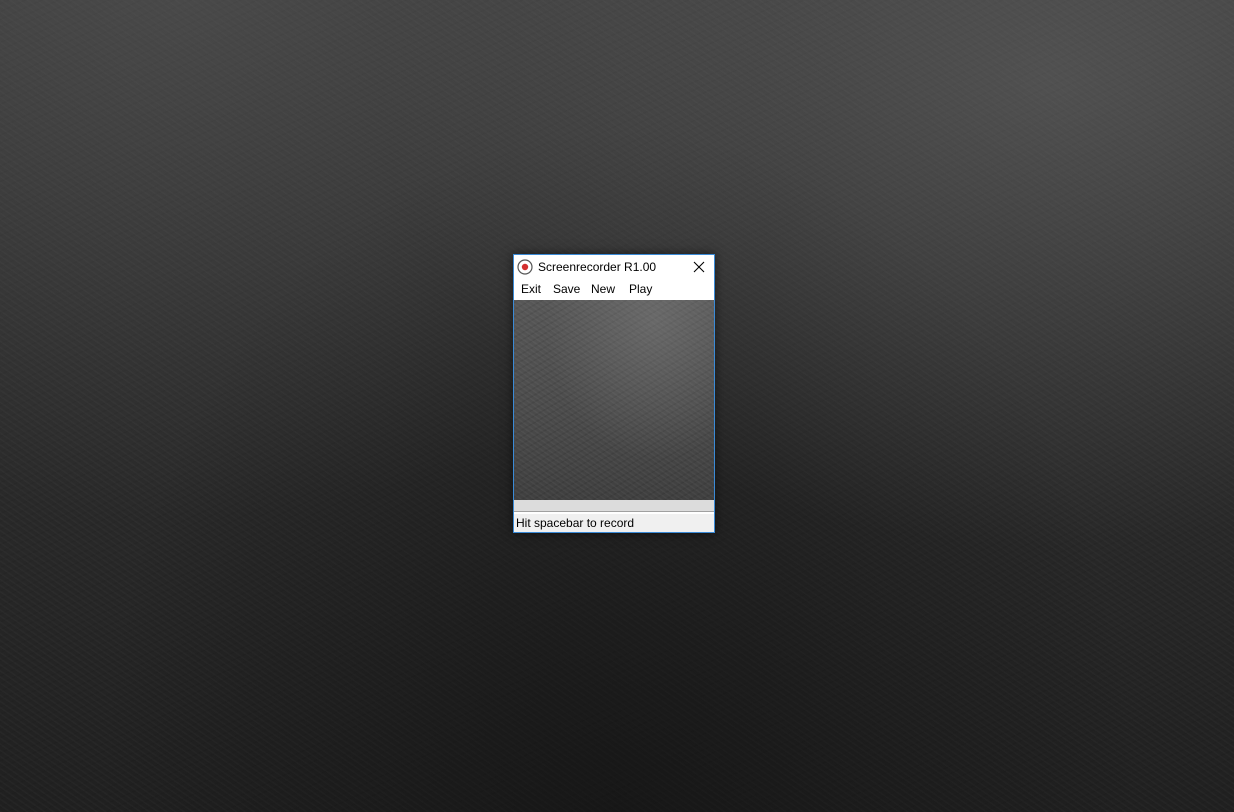 This screenshot has width=1234, height=812. Describe the element at coordinates (603, 289) in the screenshot. I see `menu-new: New` at that location.